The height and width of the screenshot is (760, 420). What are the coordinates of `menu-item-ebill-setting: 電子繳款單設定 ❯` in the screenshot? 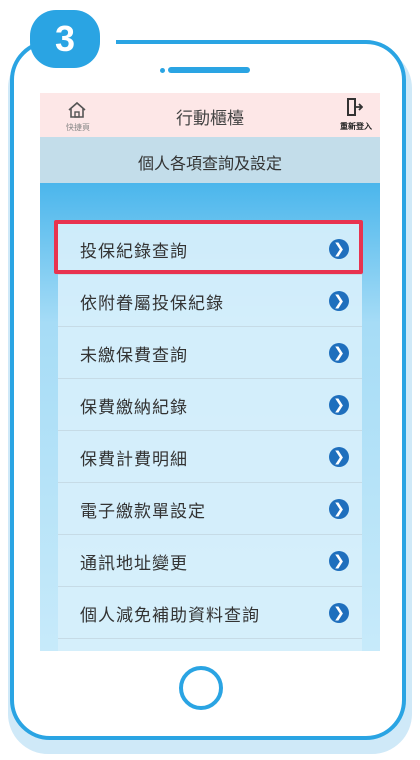 It's located at (210, 509).